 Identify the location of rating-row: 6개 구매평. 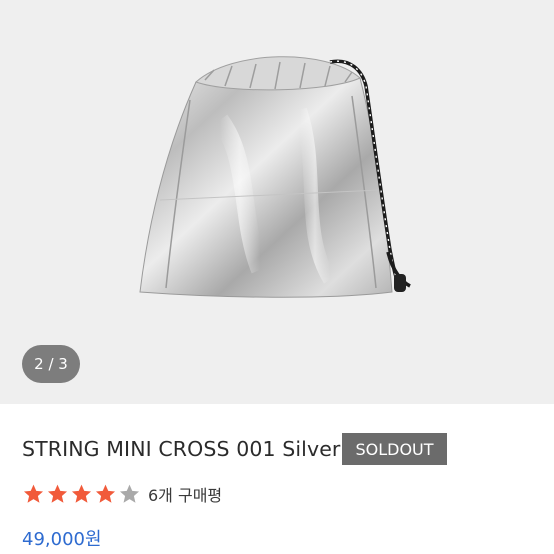
(122, 494).